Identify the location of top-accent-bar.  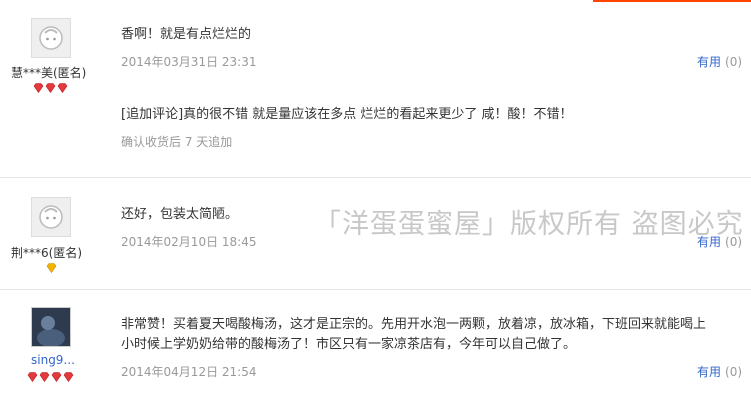
(672, 1).